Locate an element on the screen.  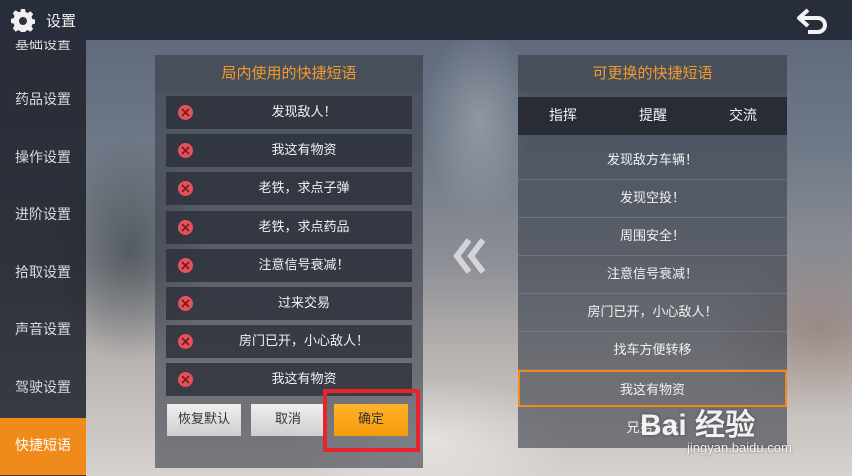
replaceable-phrase: 发现空投！ is located at coordinates (652, 199).